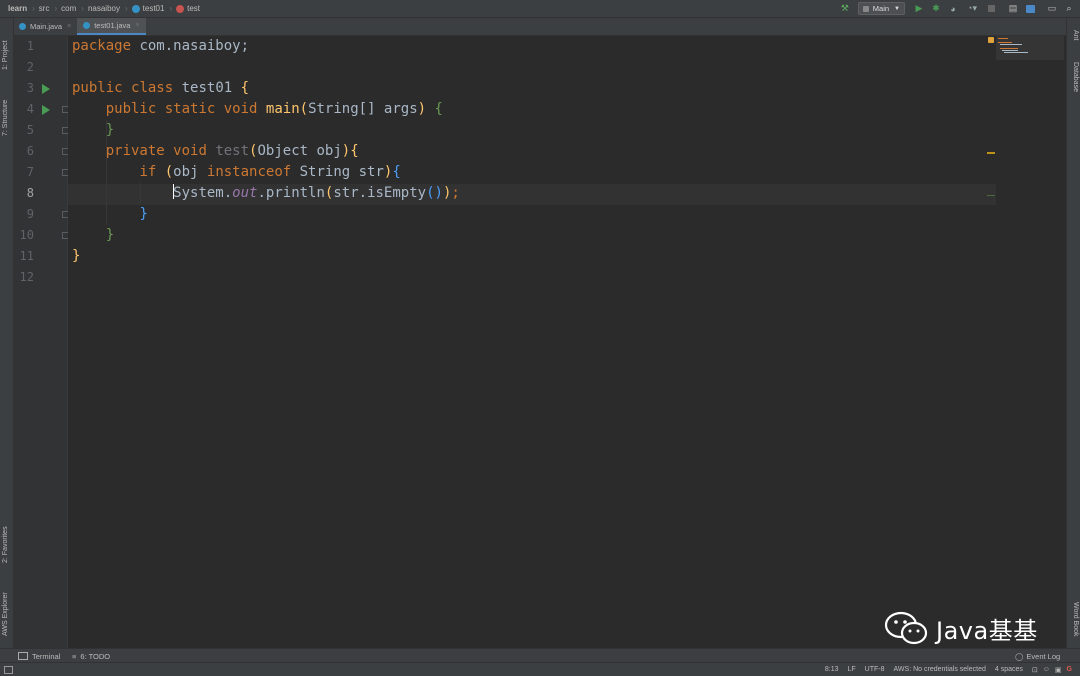 The height and width of the screenshot is (676, 1080). Describe the element at coordinates (245, 193) in the screenshot. I see `static-field: out` at that location.